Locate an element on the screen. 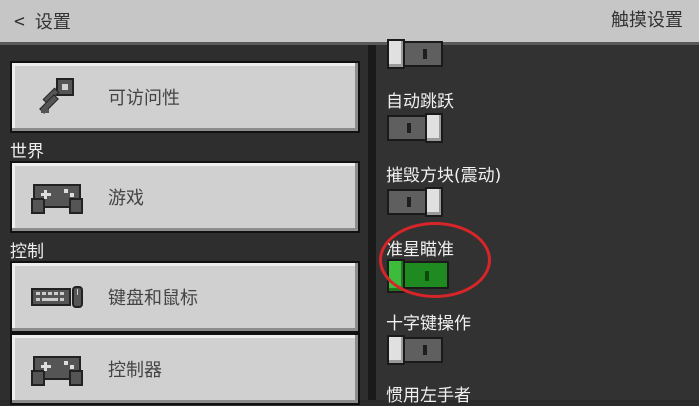 This screenshot has width=699, height=406. back-button: < 设置 is located at coordinates (35, 21).